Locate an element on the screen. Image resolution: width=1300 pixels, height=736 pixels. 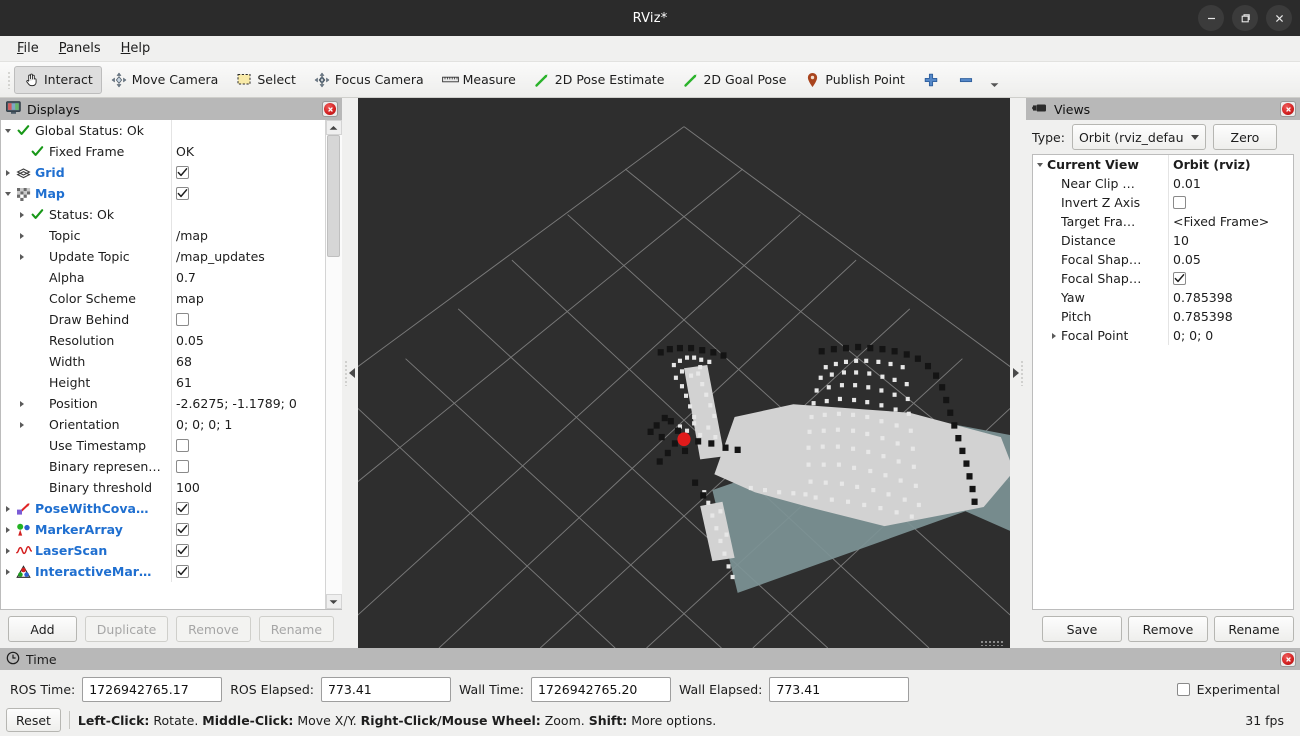
maximize-icon is located at coordinates (1245, 18).